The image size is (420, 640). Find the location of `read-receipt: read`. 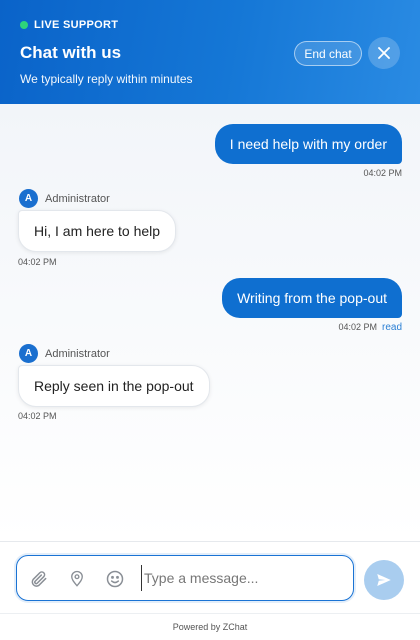

read-receipt: read is located at coordinates (391, 327).